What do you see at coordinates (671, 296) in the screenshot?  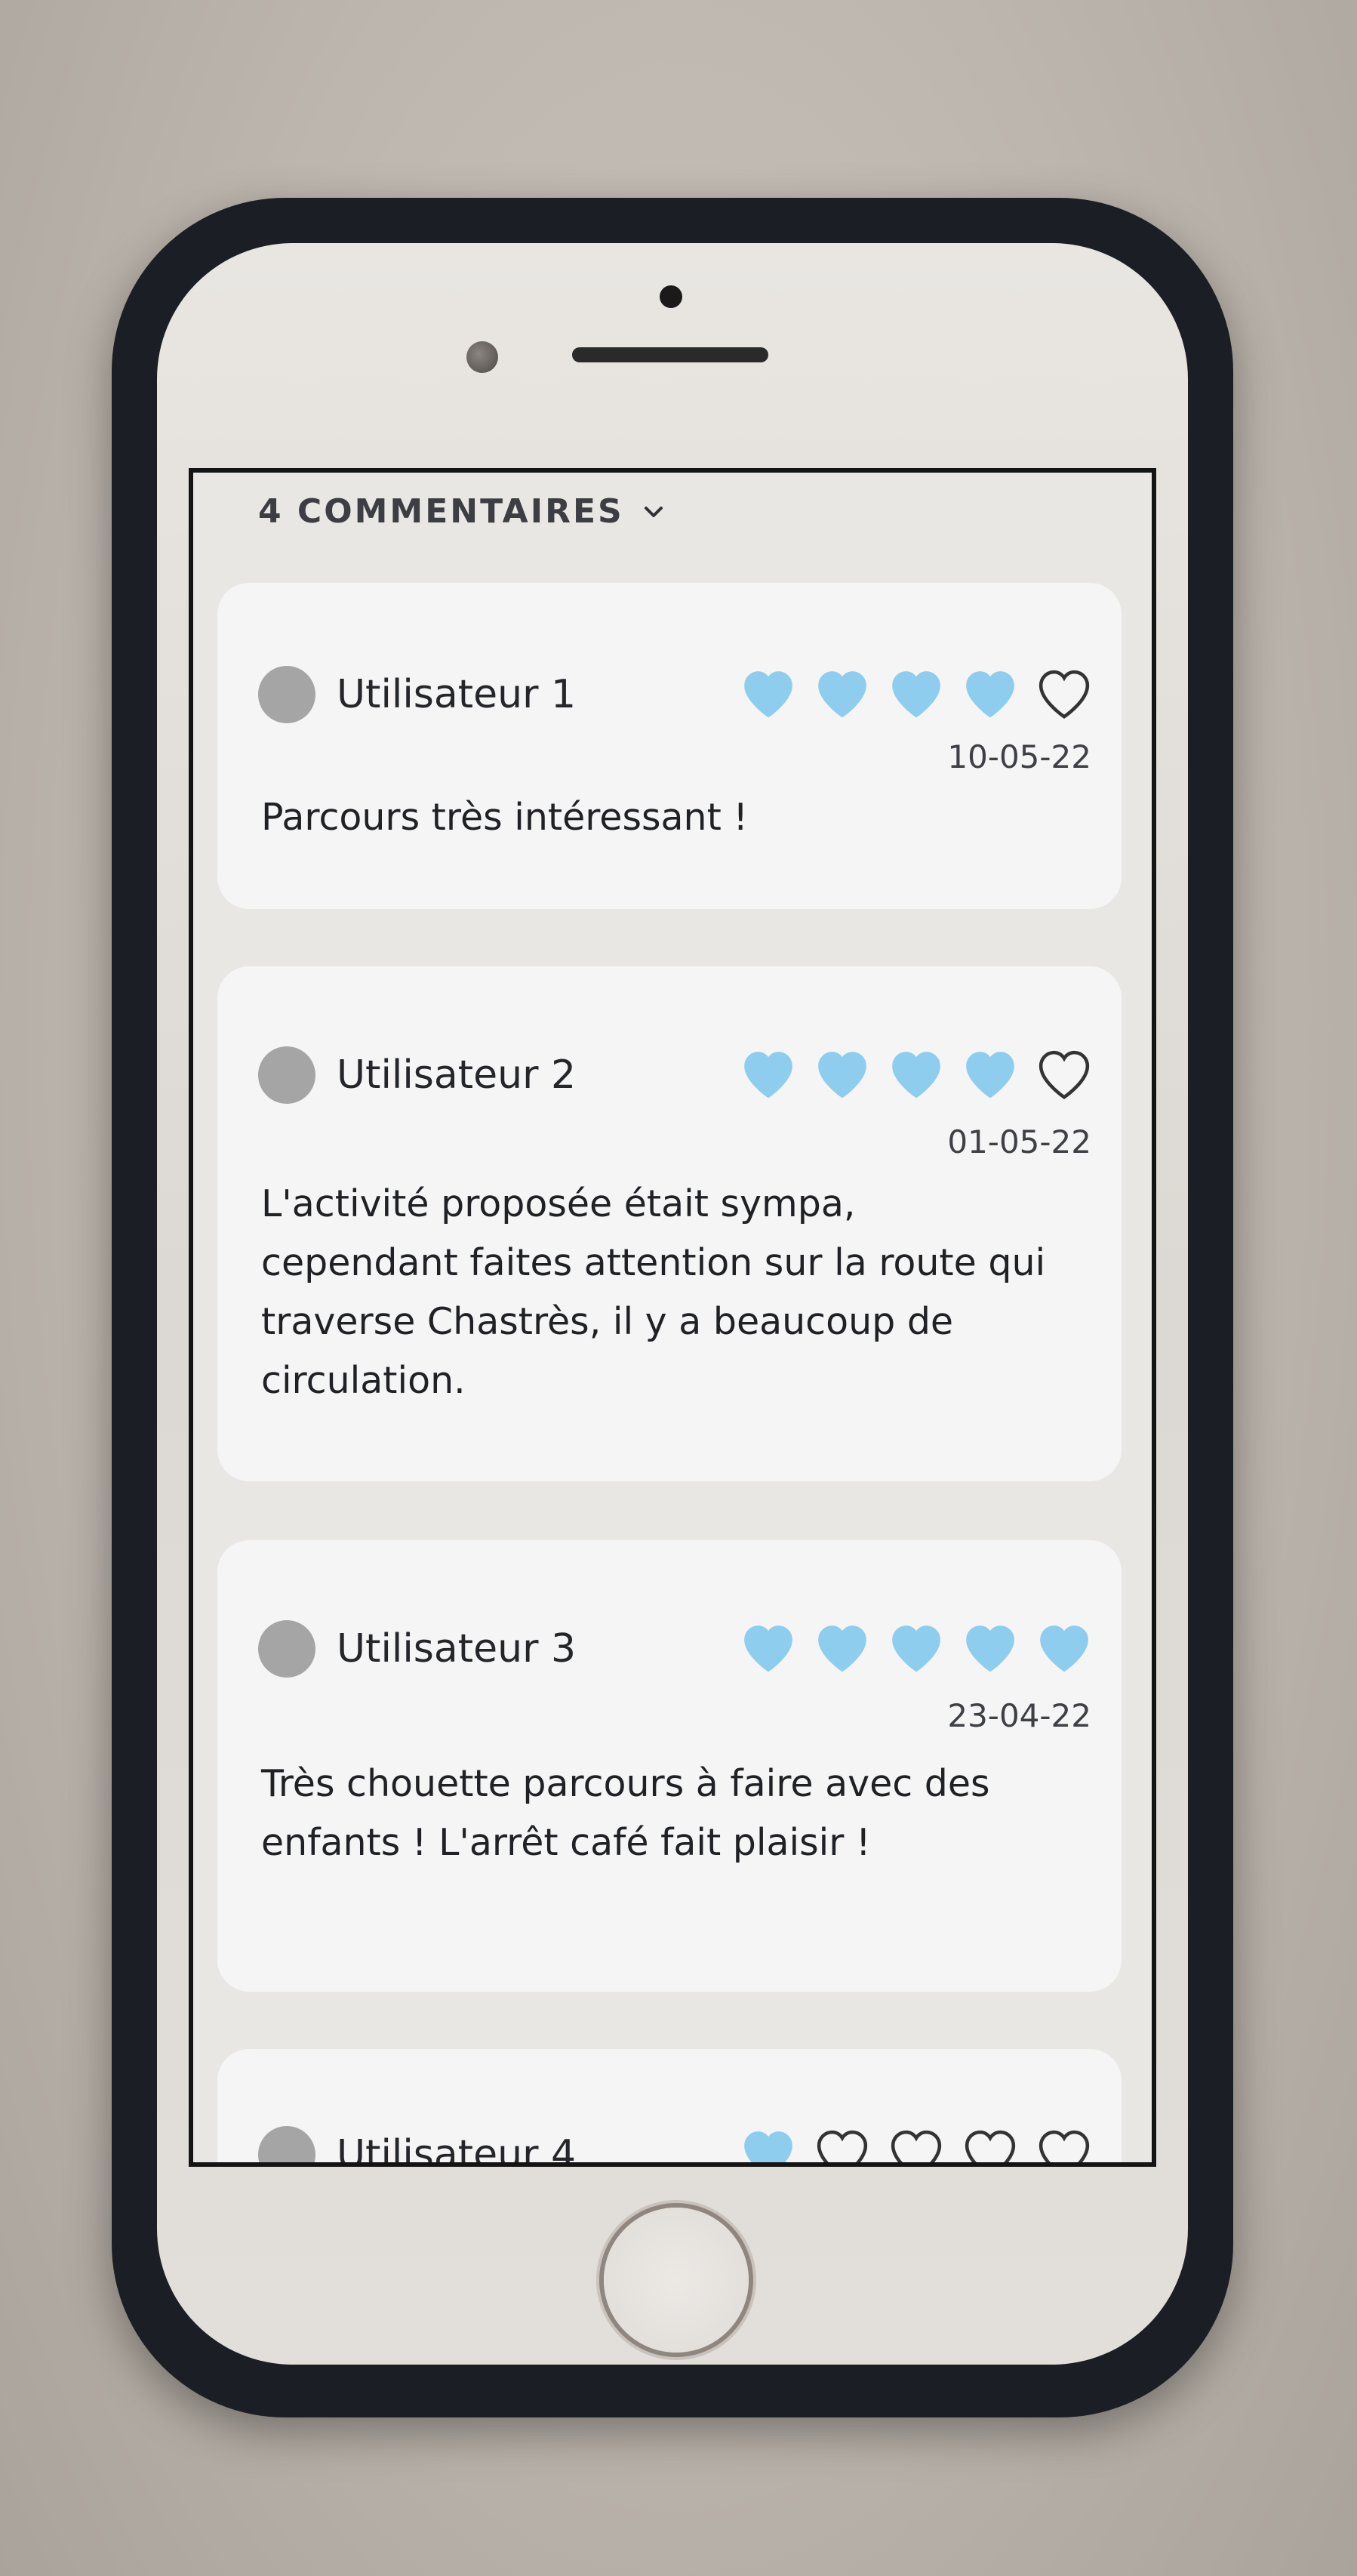 I see `front-camera` at bounding box center [671, 296].